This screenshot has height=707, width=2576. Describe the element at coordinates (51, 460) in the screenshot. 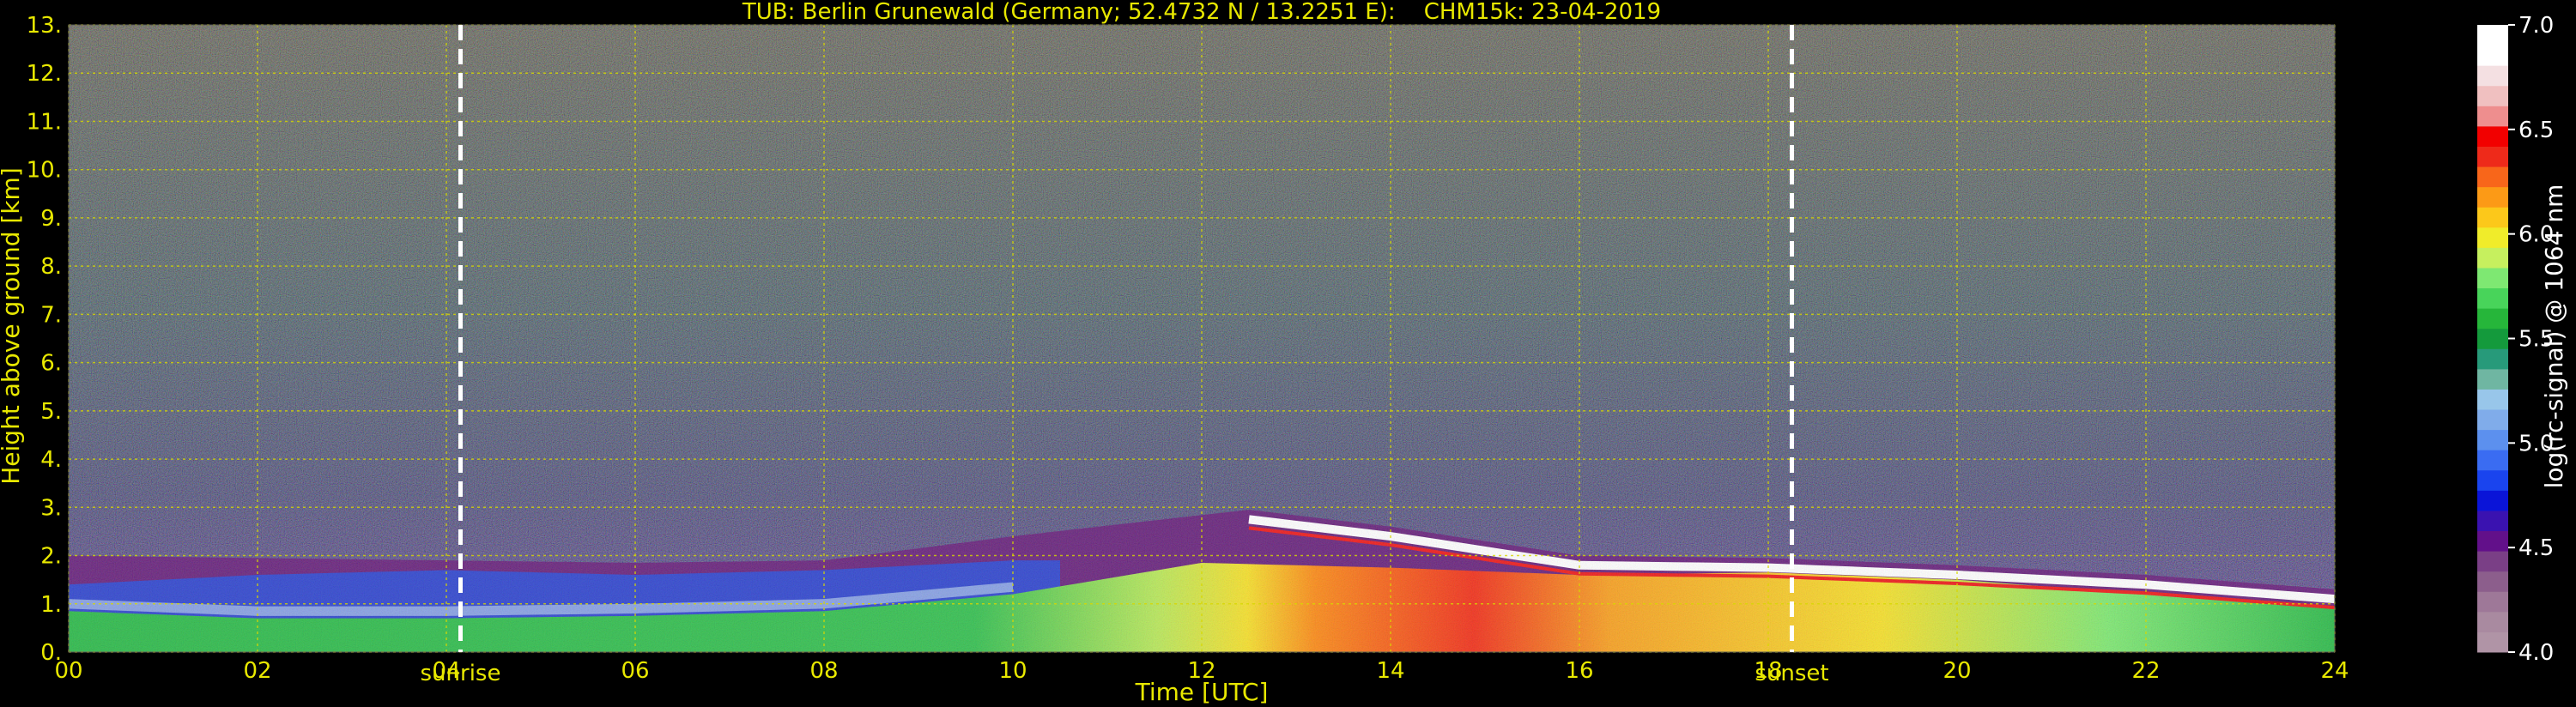

I see `y-tick-label: 4.` at that location.